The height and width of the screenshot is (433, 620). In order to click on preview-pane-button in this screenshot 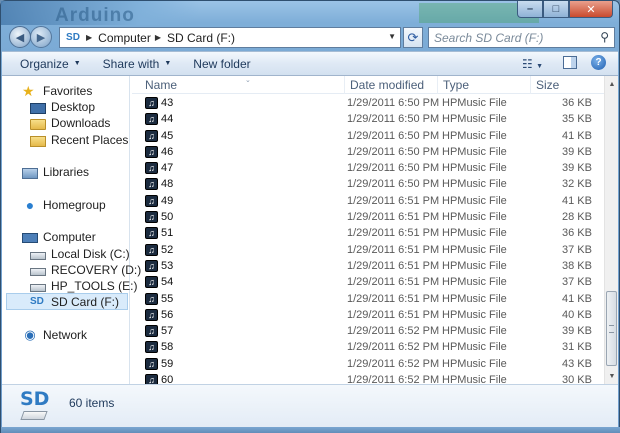, I will do `click(570, 62)`.